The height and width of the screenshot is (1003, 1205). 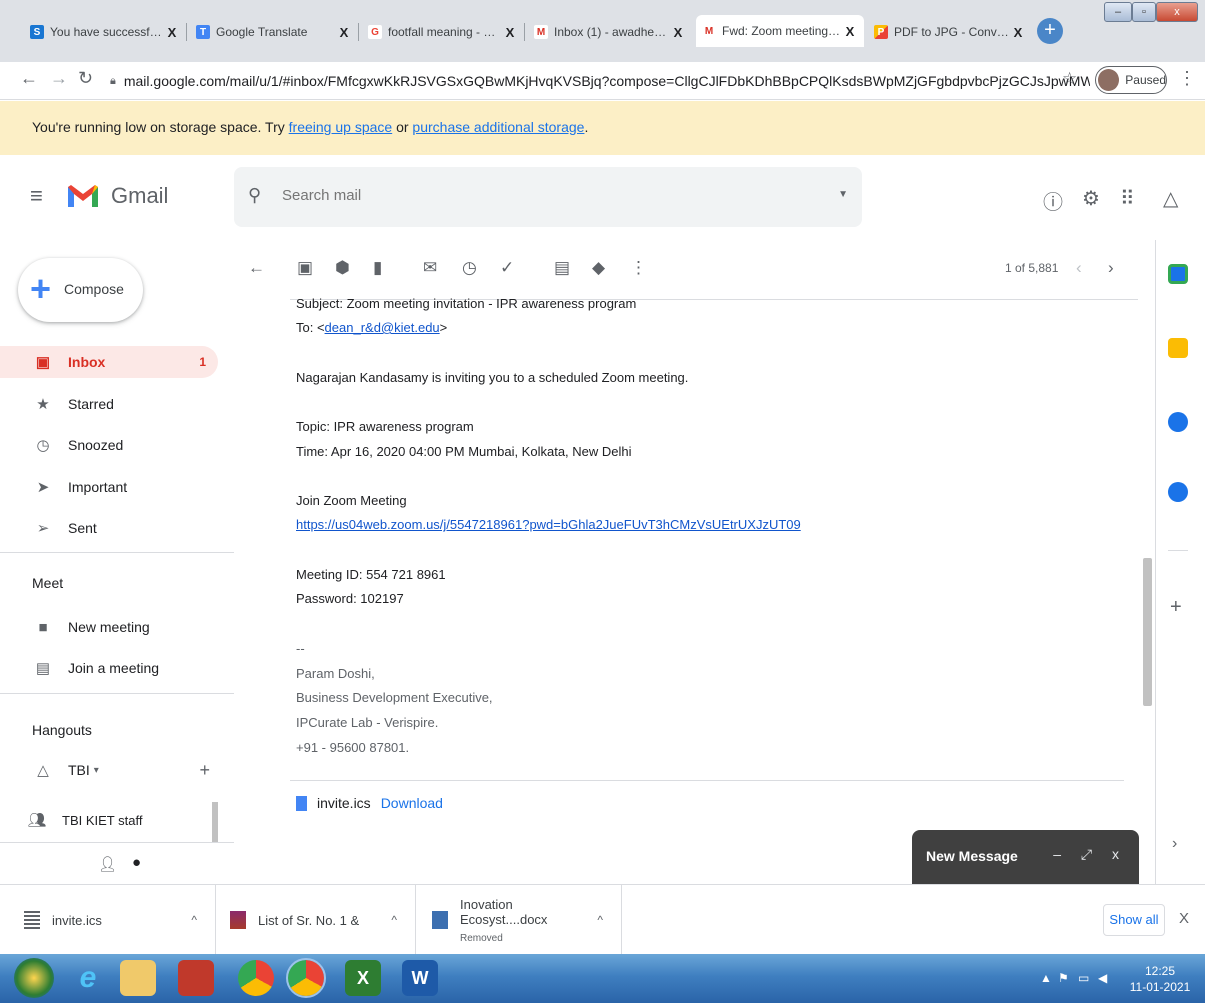 What do you see at coordinates (412, 803) in the screenshot?
I see `download-link: Download` at bounding box center [412, 803].